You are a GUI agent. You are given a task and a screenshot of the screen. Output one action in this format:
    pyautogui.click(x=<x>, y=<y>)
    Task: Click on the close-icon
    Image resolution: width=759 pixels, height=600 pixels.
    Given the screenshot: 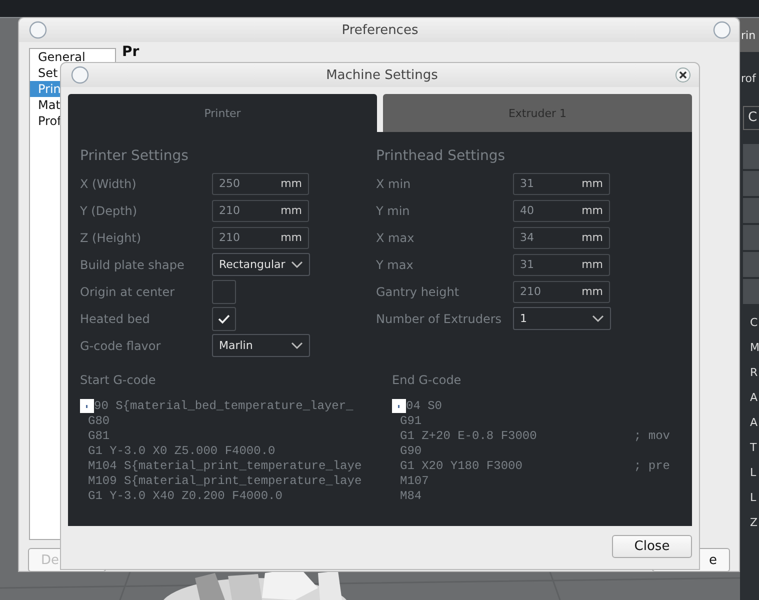 What is the action you would take?
    pyautogui.click(x=683, y=75)
    